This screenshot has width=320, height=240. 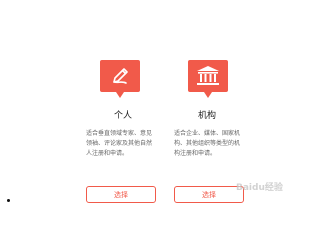 I want to click on card-title: 机构, so click(x=207, y=116).